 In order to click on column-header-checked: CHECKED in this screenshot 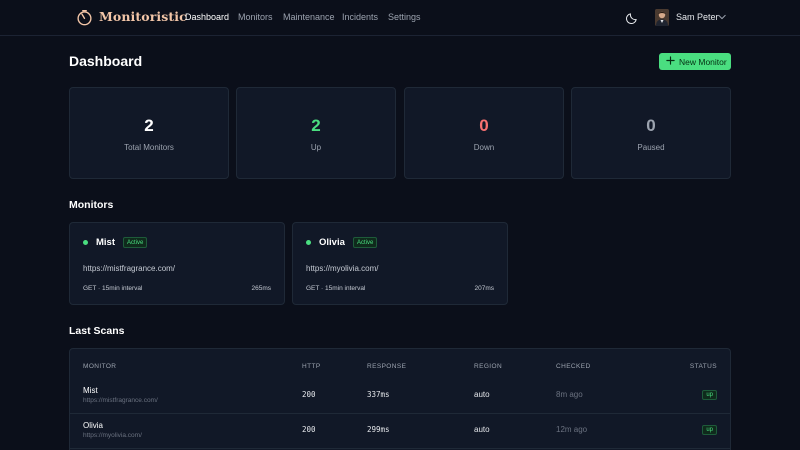, I will do `click(573, 366)`.